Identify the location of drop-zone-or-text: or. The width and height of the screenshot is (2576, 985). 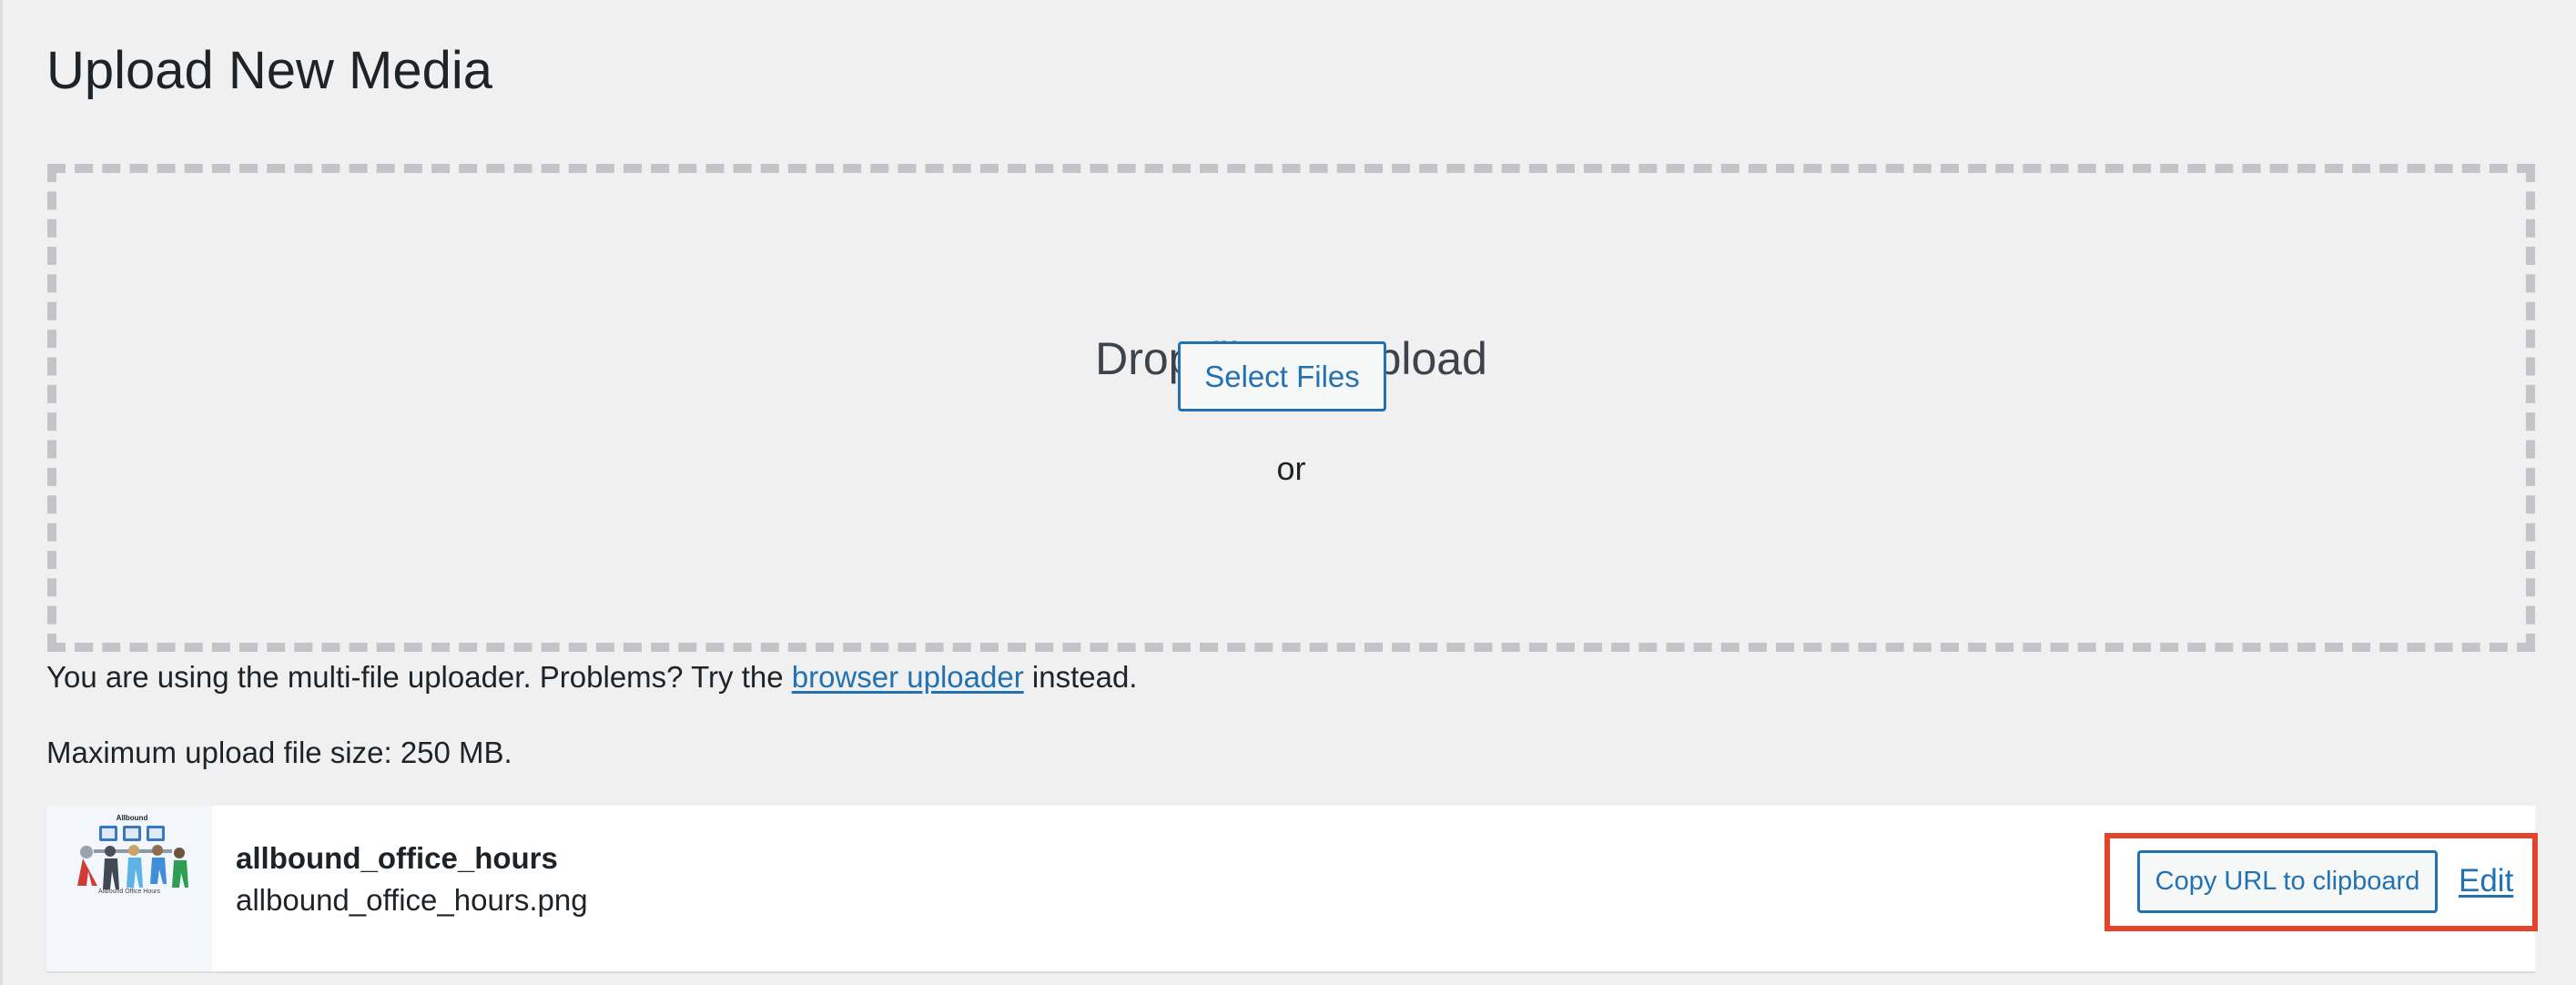
(1291, 468).